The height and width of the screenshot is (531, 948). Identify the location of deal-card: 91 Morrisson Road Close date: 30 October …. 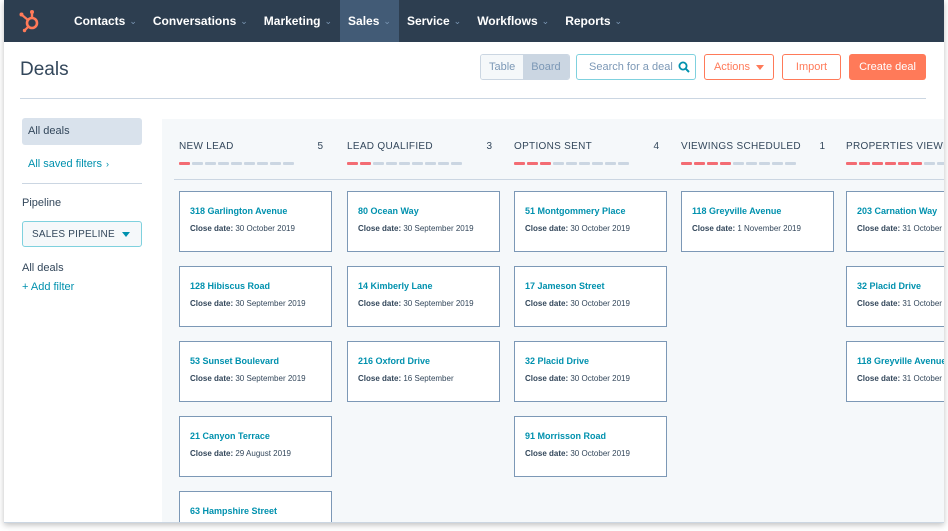
(590, 446).